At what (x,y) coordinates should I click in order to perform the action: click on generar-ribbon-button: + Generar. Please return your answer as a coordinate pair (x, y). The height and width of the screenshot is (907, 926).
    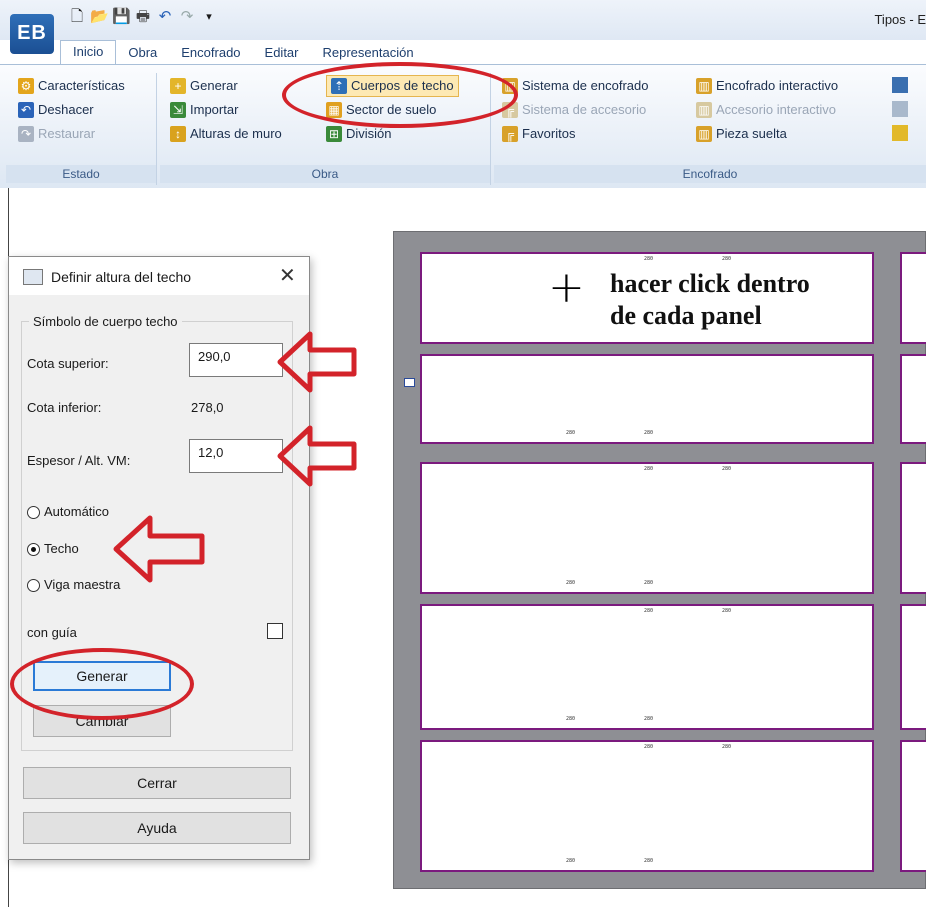
    Looking at the image, I should click on (204, 86).